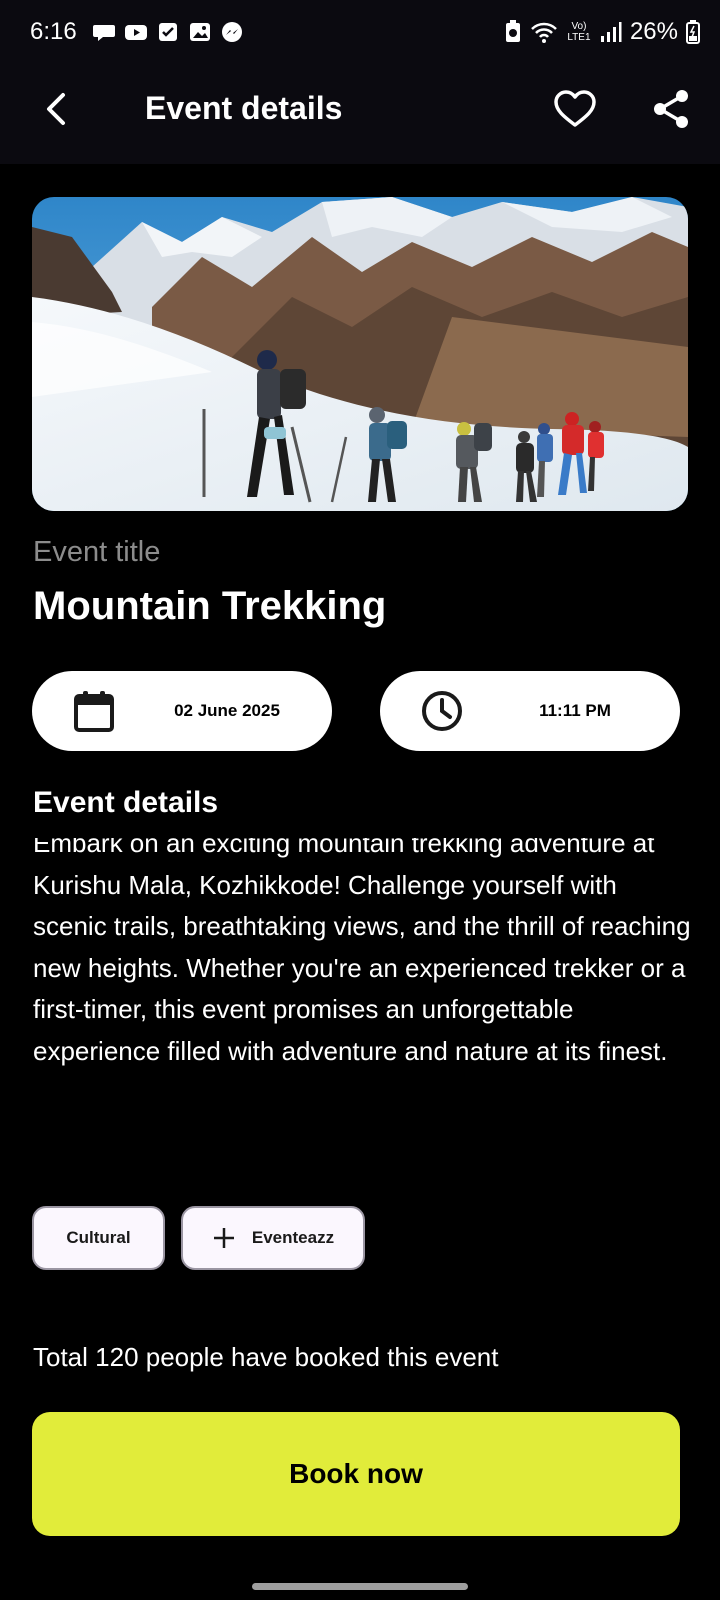 The image size is (720, 1600). What do you see at coordinates (653, 31) in the screenshot?
I see `battery-percent: 26%` at bounding box center [653, 31].